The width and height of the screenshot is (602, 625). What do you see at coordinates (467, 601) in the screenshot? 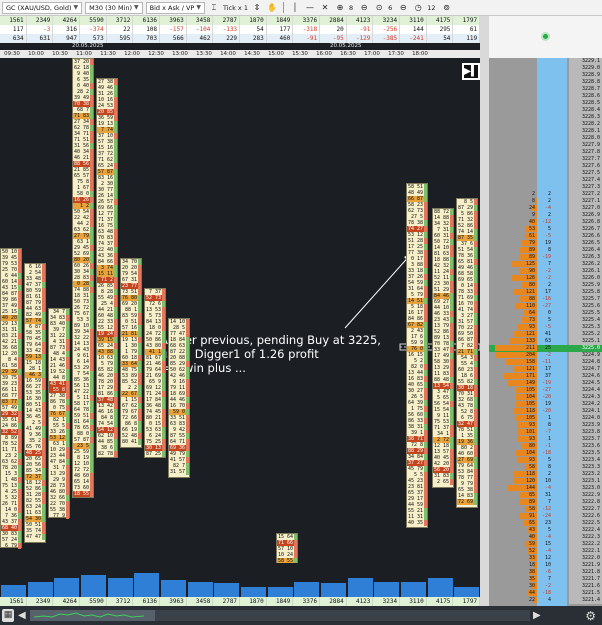
I see `volume-cell: 1797` at bounding box center [467, 601].